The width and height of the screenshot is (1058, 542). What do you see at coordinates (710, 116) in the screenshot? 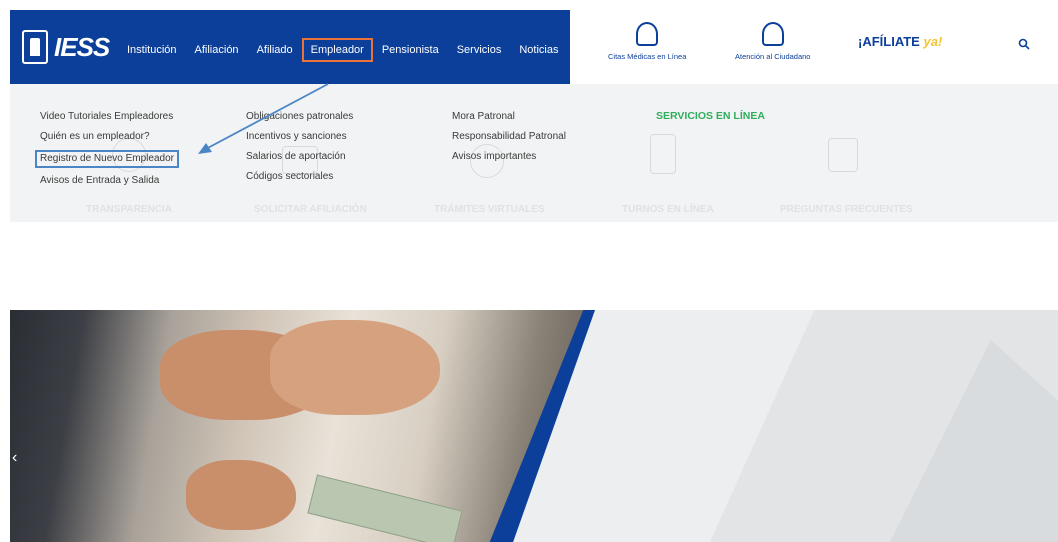
I see `servicios-en-linea-title: SERVICIOS EN LÍNEA` at bounding box center [710, 116].